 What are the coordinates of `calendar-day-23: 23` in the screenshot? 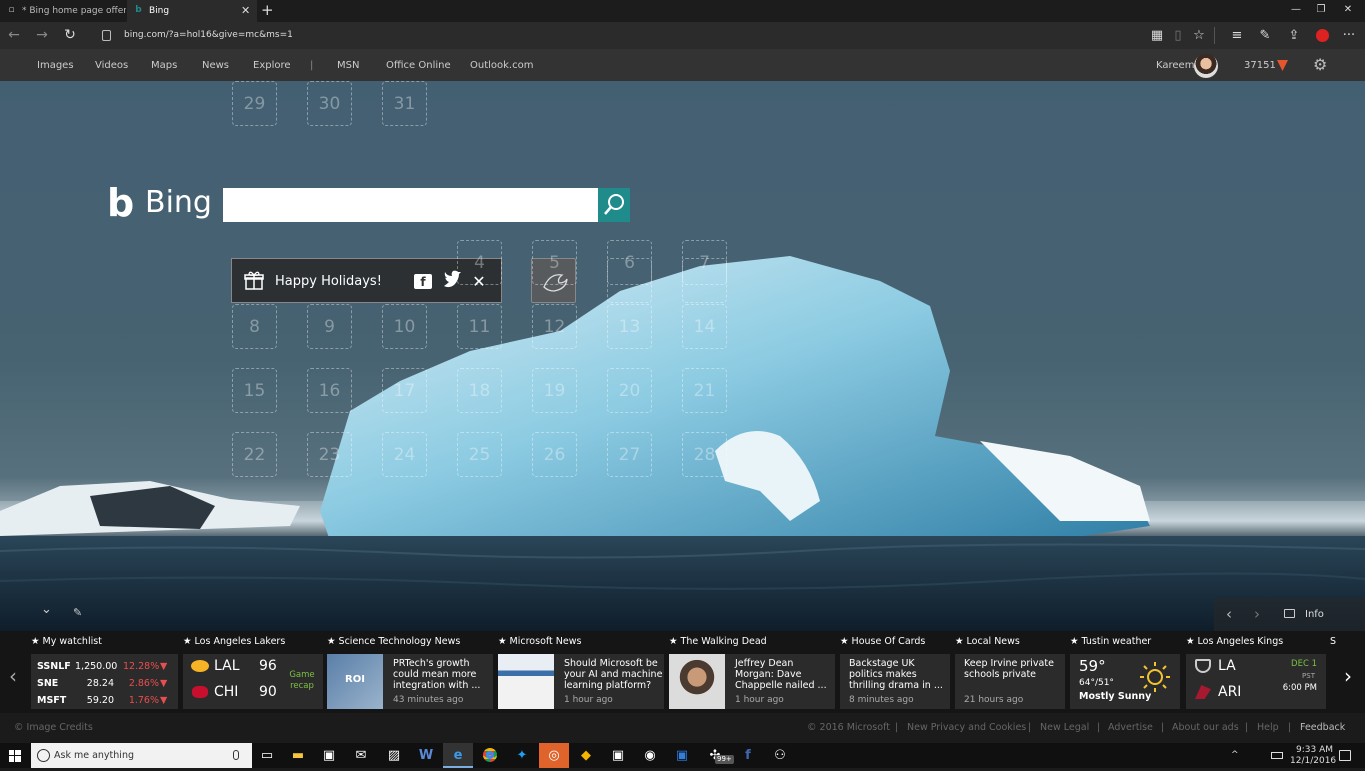 It's located at (329, 454).